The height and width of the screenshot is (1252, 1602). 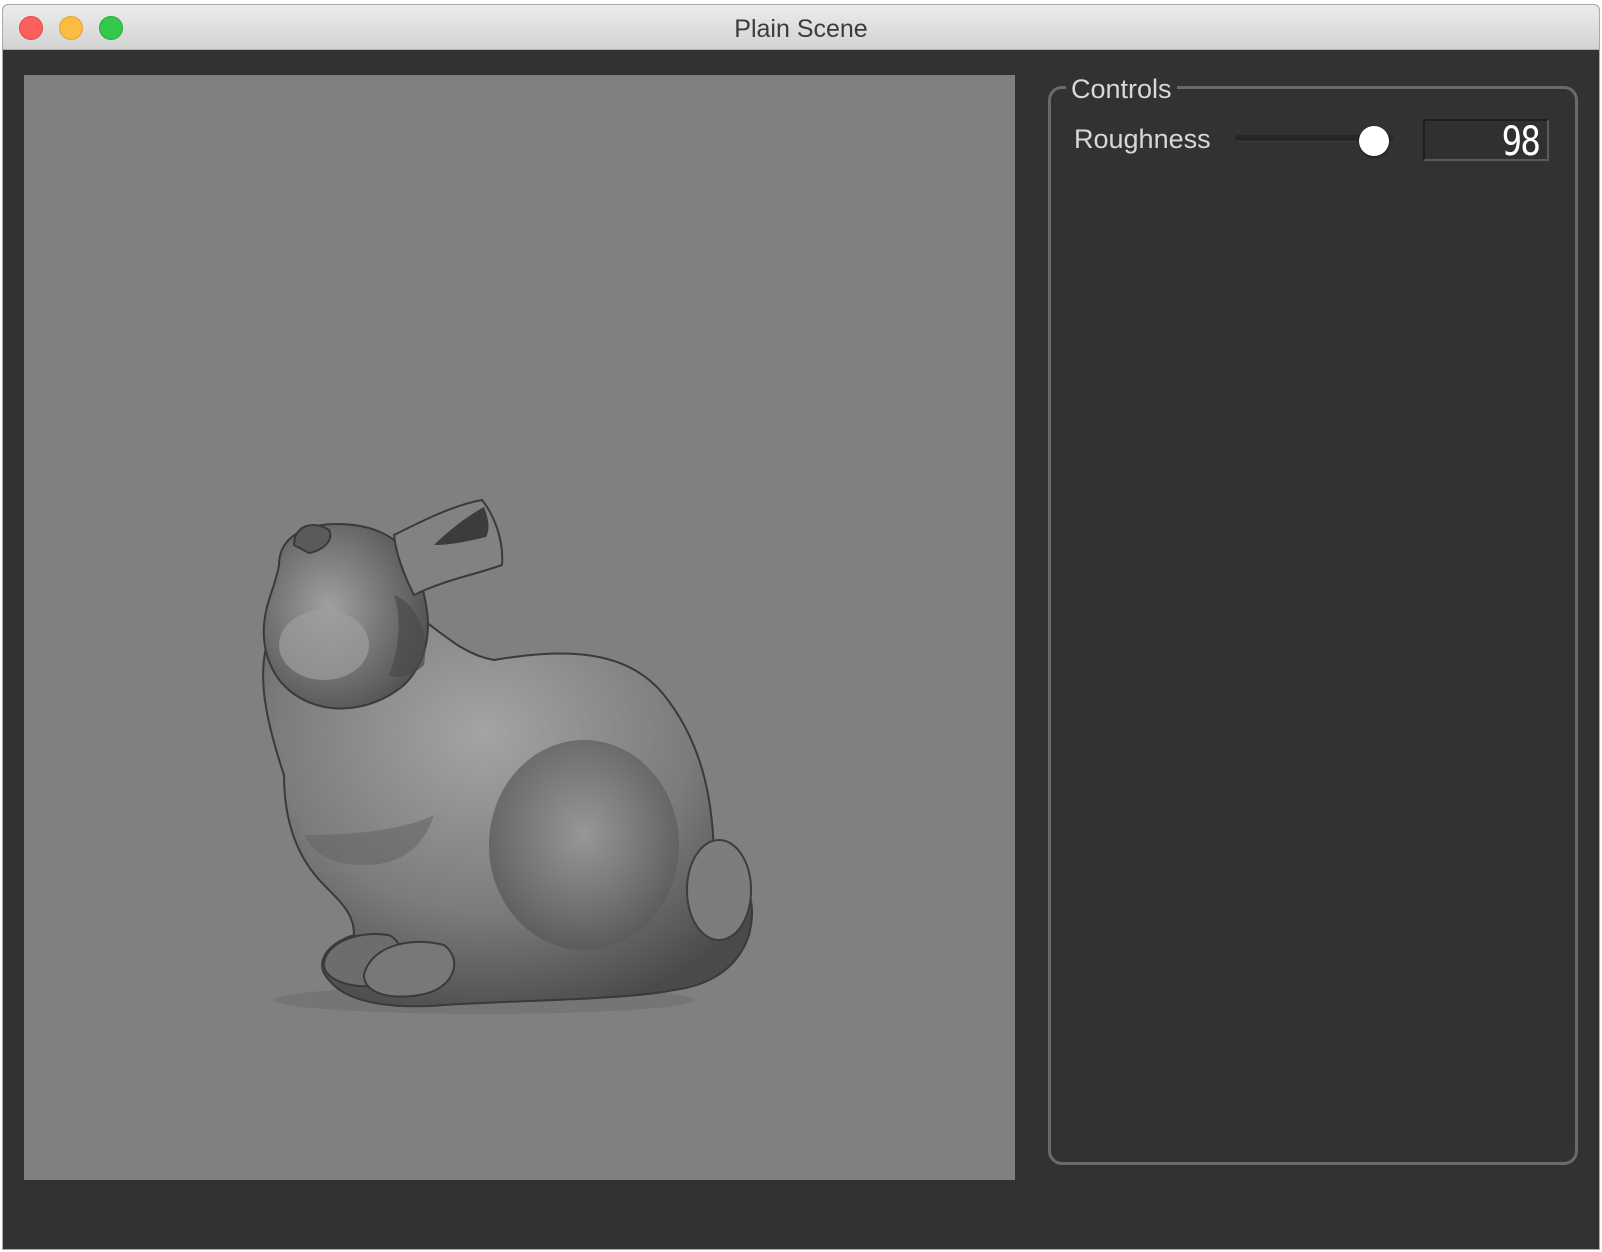 What do you see at coordinates (1374, 141) in the screenshot?
I see `roughness-slider-thumb` at bounding box center [1374, 141].